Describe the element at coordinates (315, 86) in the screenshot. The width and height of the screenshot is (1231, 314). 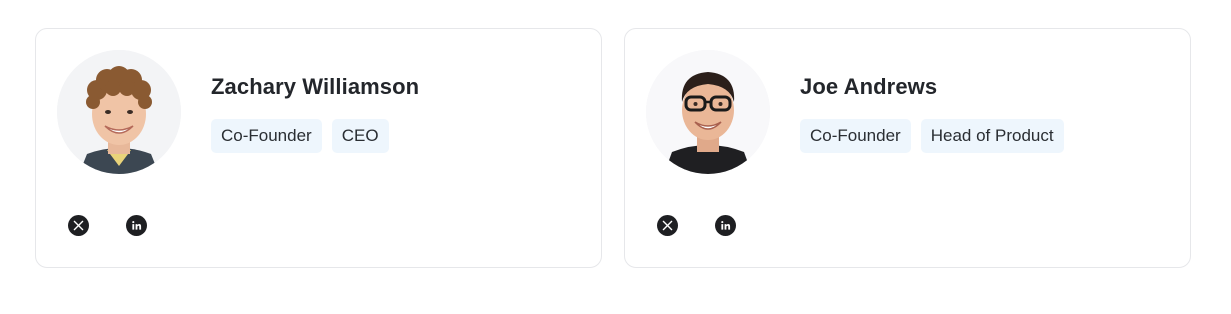
I see `member-name: Zachary Williamson` at that location.